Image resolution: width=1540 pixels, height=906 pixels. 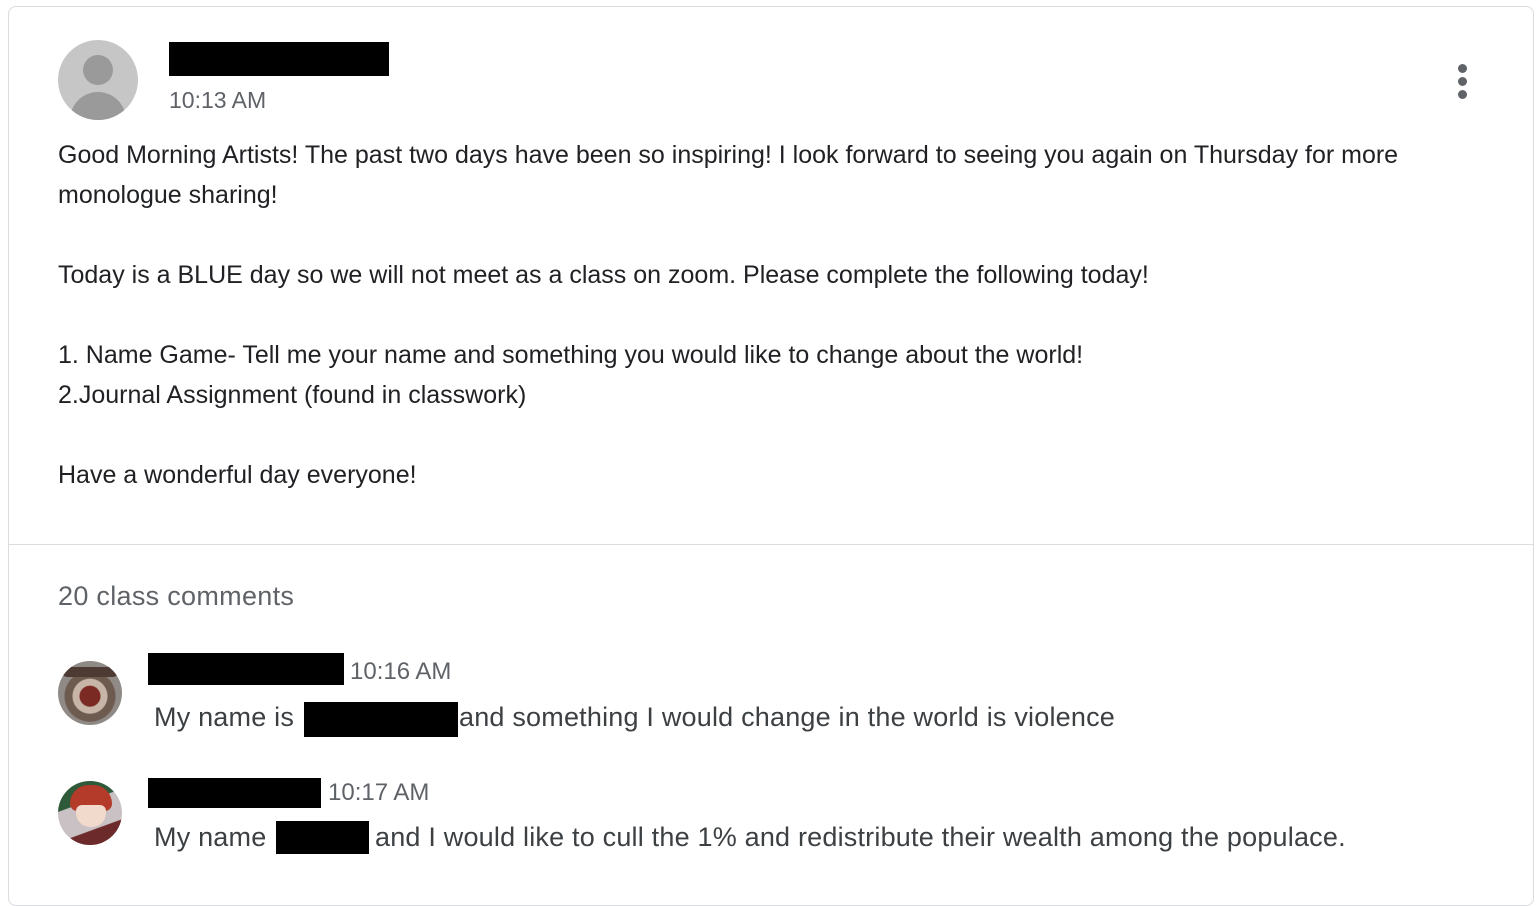 I want to click on comment-timestamp: 10:16 AM, so click(x=401, y=671).